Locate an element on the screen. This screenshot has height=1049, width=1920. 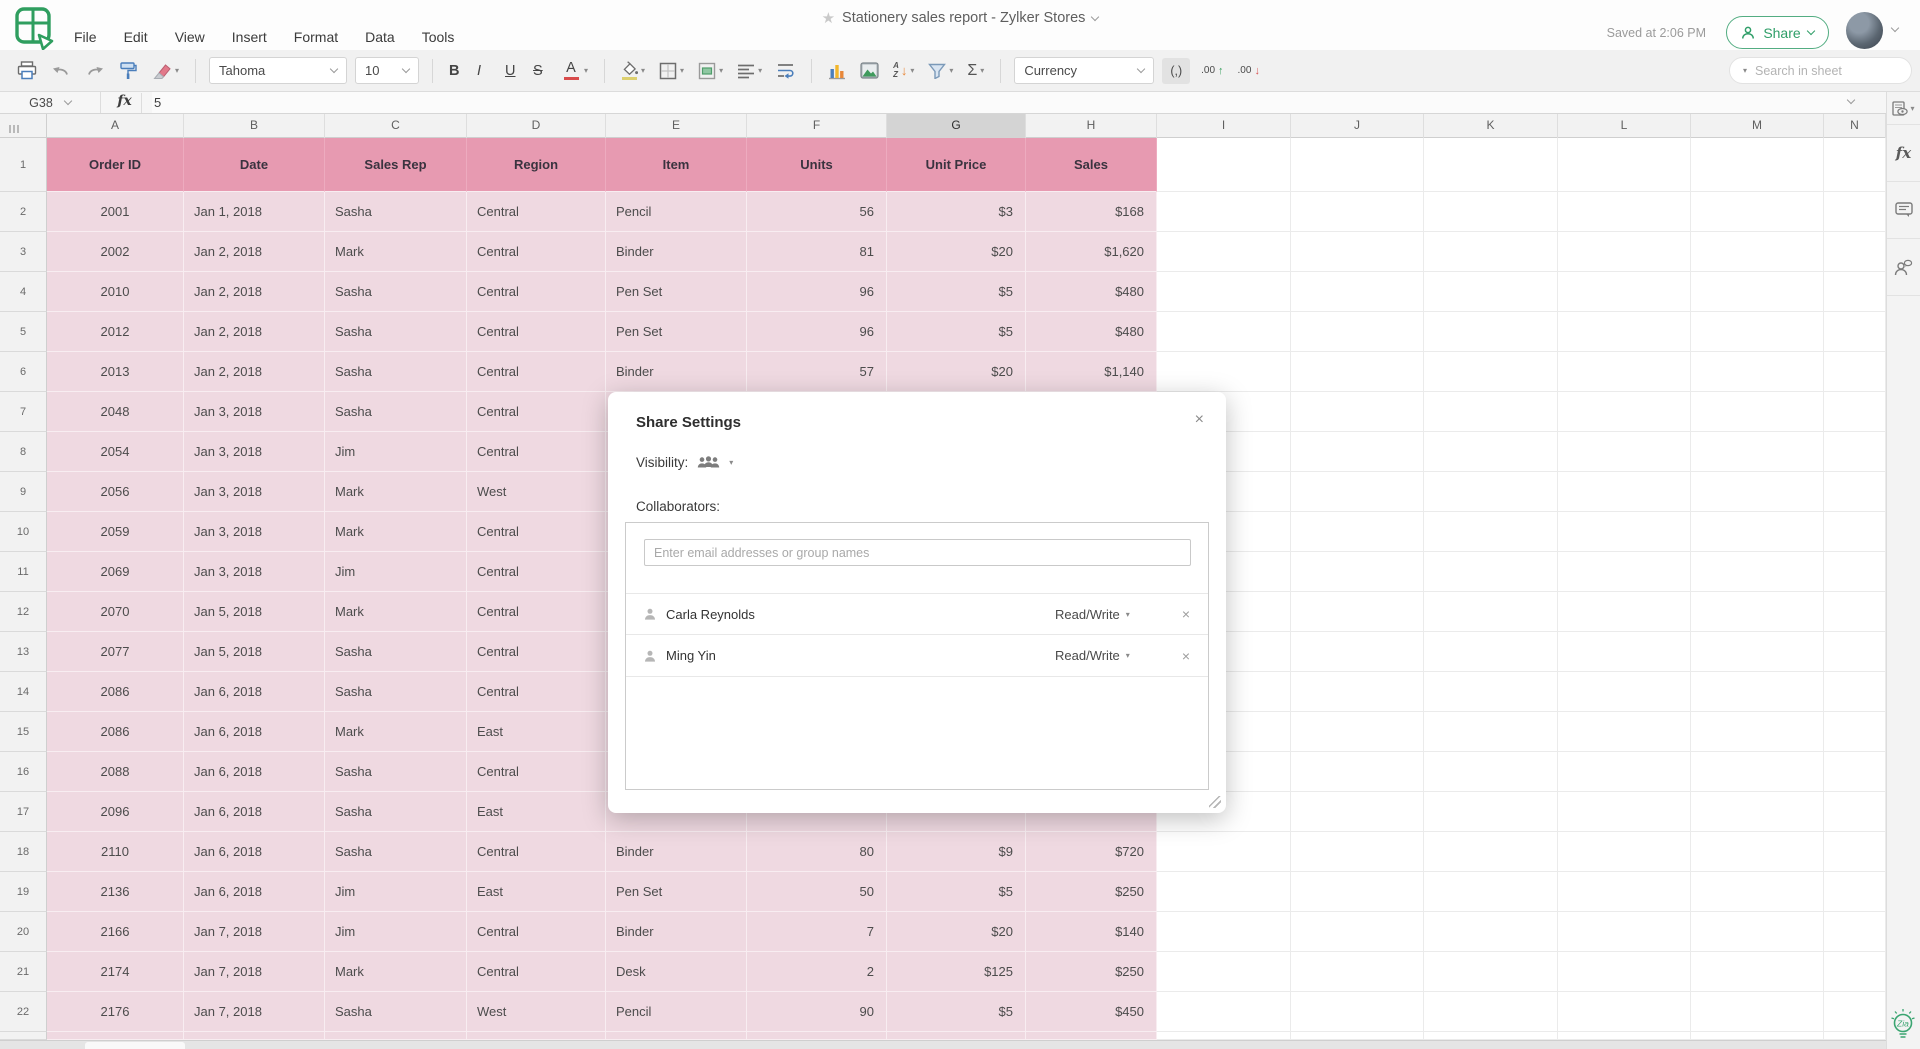
cell-H20: $140 is located at coordinates (1091, 932).